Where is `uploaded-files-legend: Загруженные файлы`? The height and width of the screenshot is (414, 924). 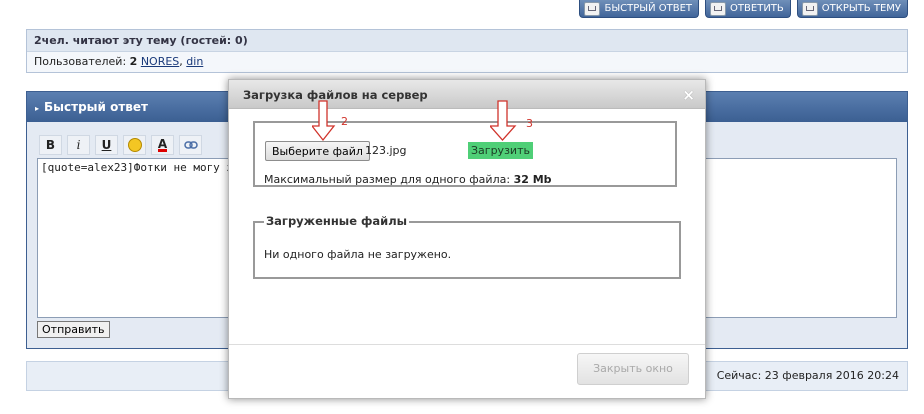 uploaded-files-legend: Загруженные файлы is located at coordinates (337, 221).